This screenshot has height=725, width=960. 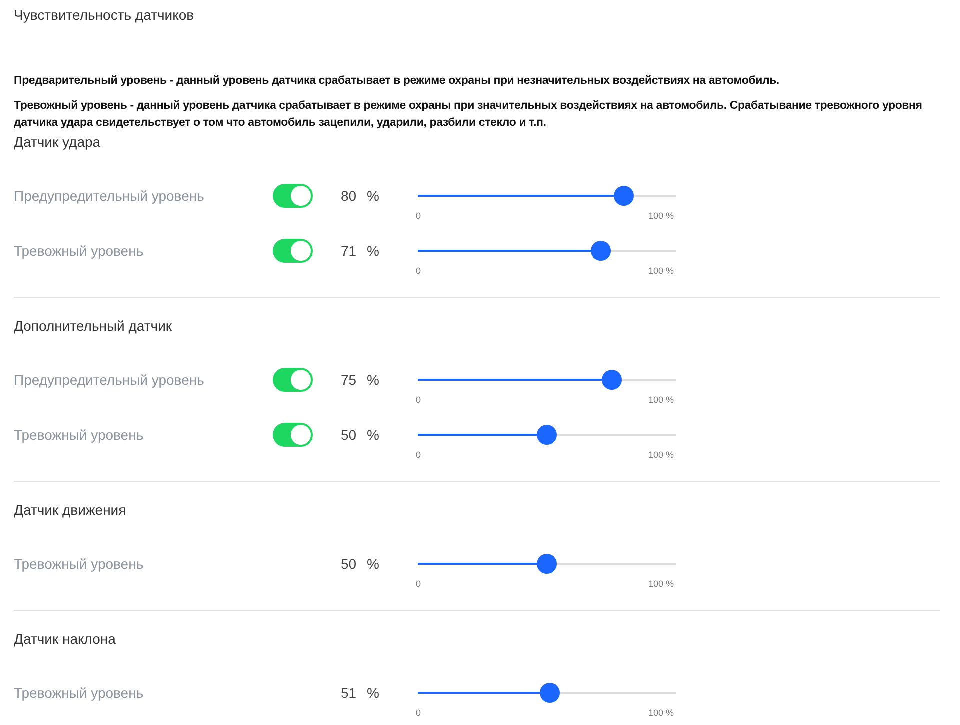 I want to click on level-value: 75, so click(x=349, y=380).